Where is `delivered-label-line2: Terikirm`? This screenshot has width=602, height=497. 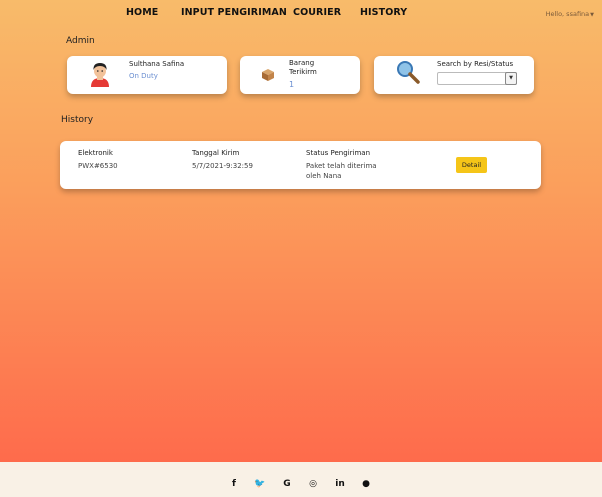 delivered-label-line2: Terikirm is located at coordinates (303, 72).